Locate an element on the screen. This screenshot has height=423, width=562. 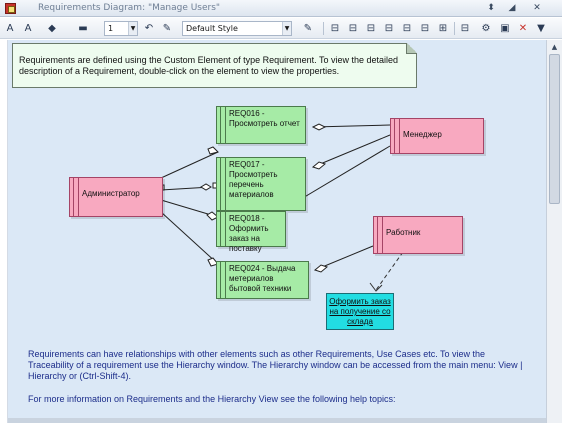
requirement-label: REQ017 - Просмотреть перечень материалов is located at coordinates (253, 179).